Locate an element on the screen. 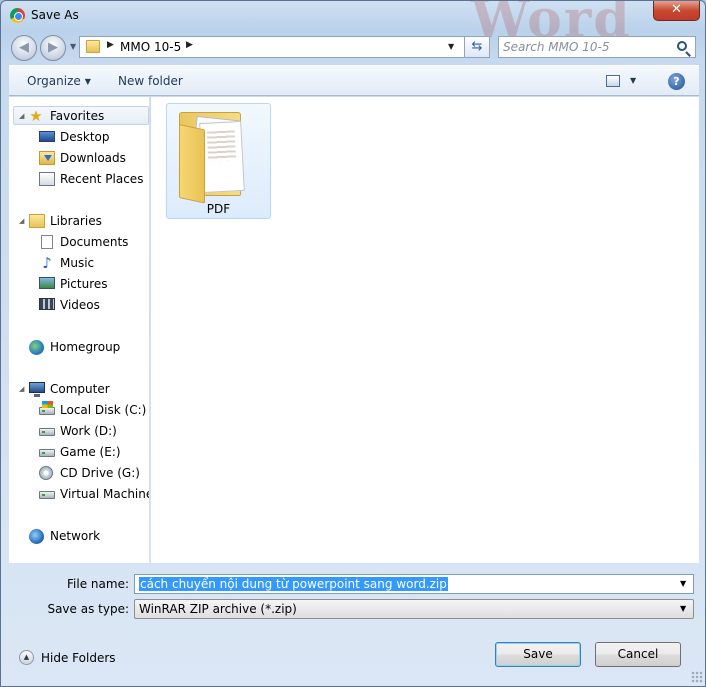  nav-recent-places-label: Recent Places is located at coordinates (102, 179).